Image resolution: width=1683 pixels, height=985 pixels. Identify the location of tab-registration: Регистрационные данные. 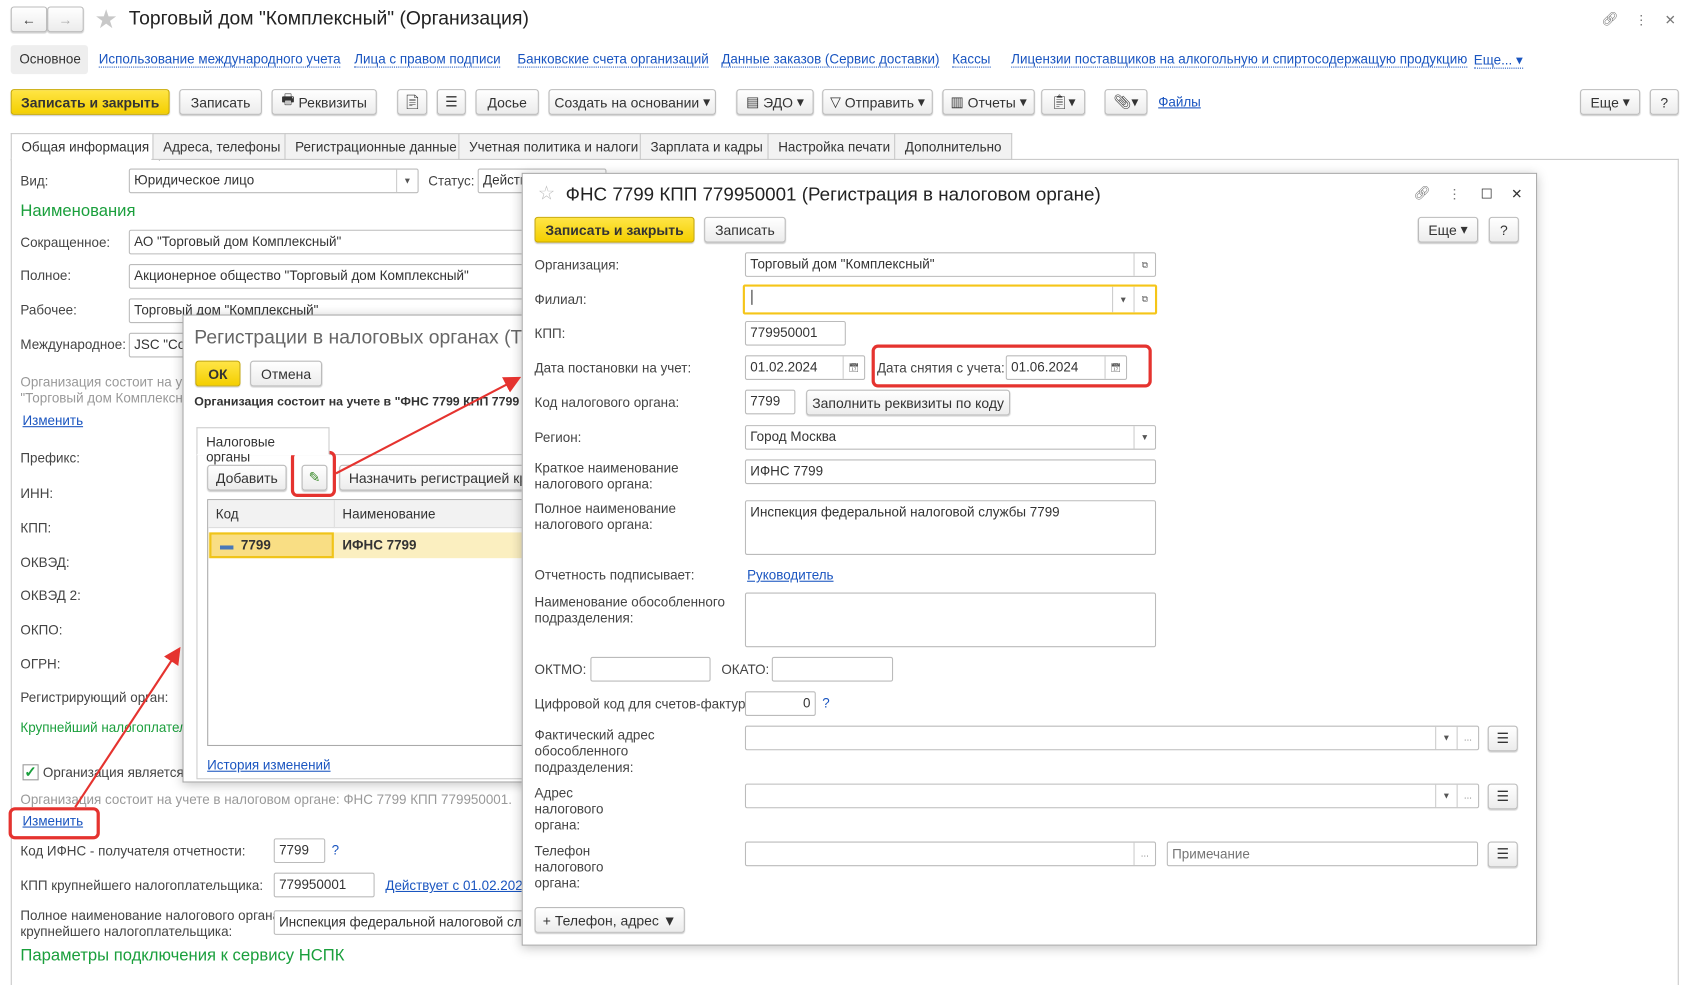
(376, 146).